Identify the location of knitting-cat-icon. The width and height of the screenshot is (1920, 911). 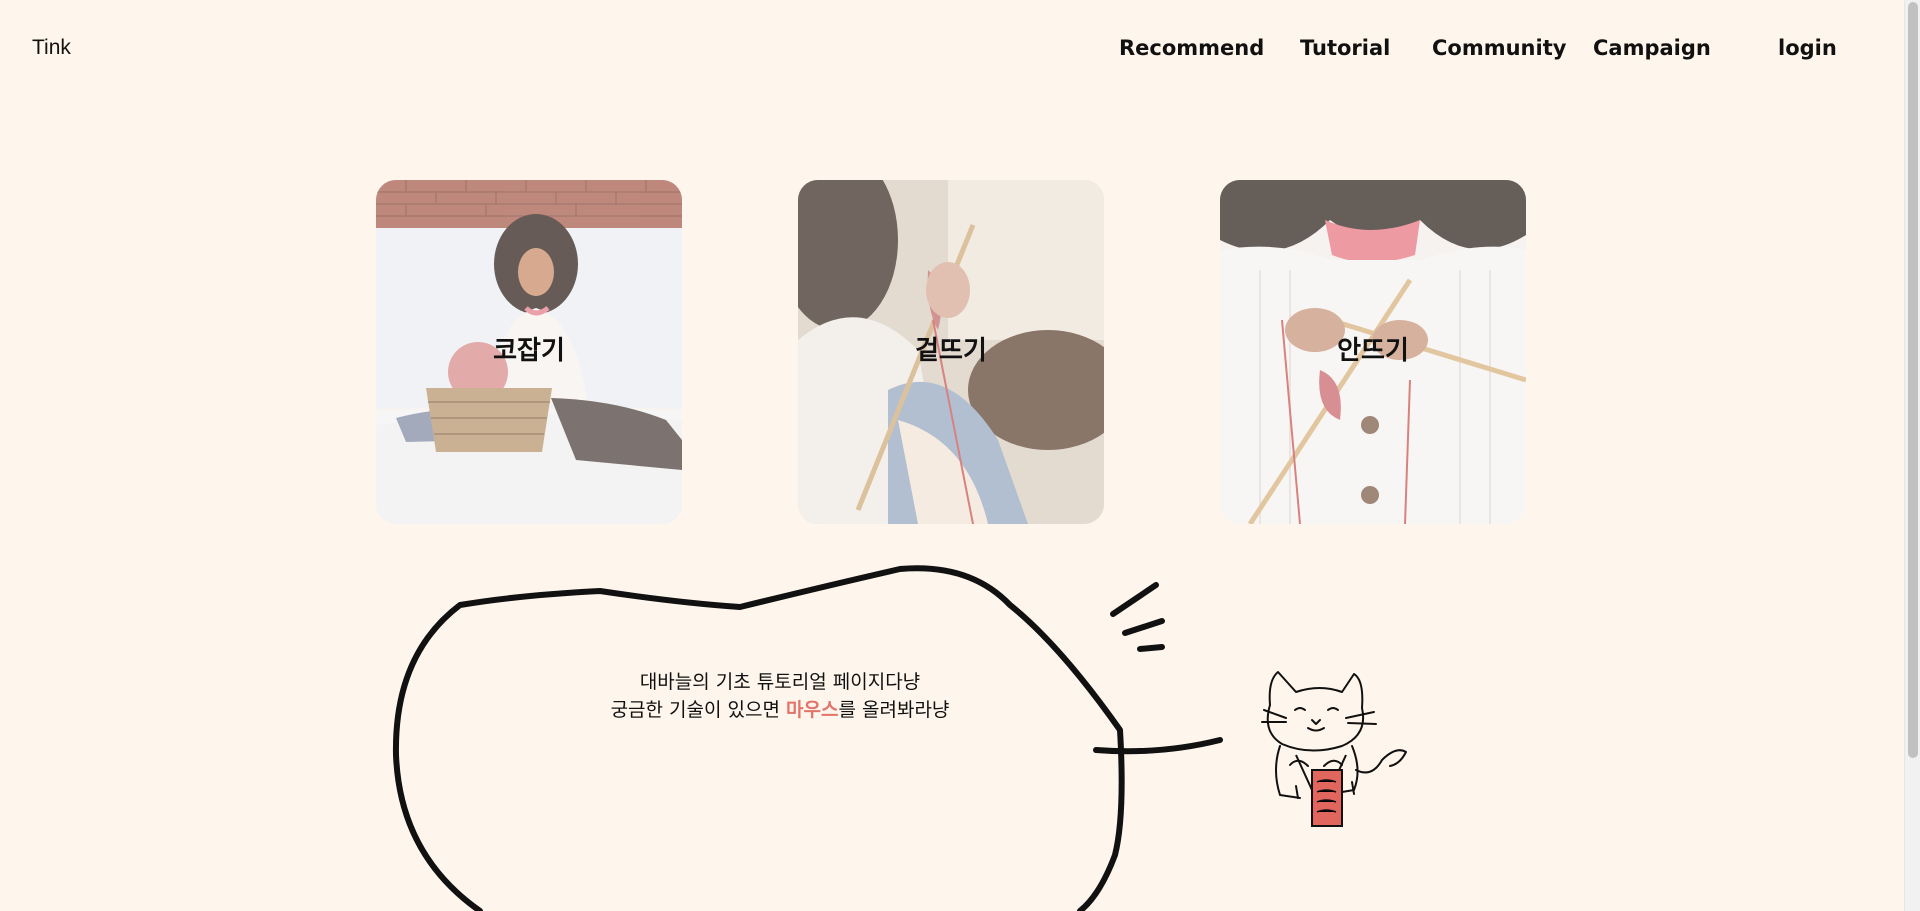
(1334, 749).